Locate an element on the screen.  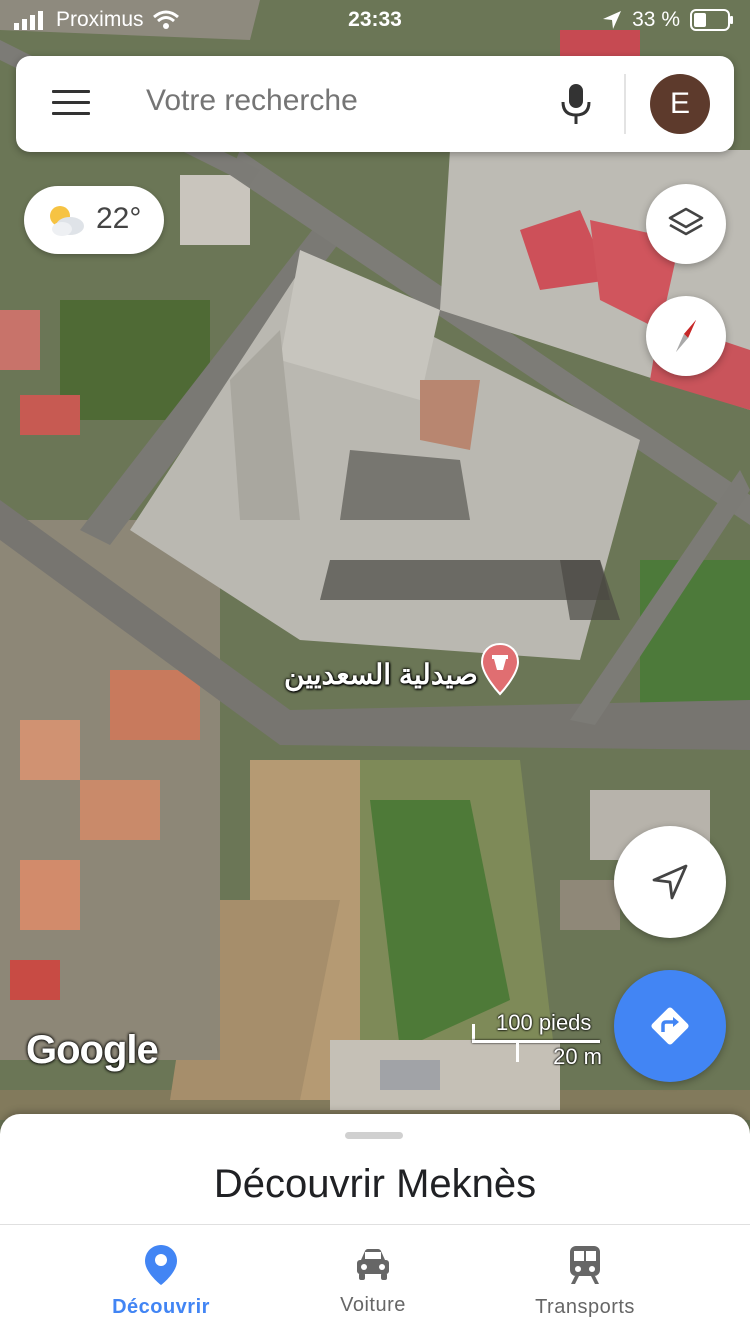
compass-button is located at coordinates (686, 336).